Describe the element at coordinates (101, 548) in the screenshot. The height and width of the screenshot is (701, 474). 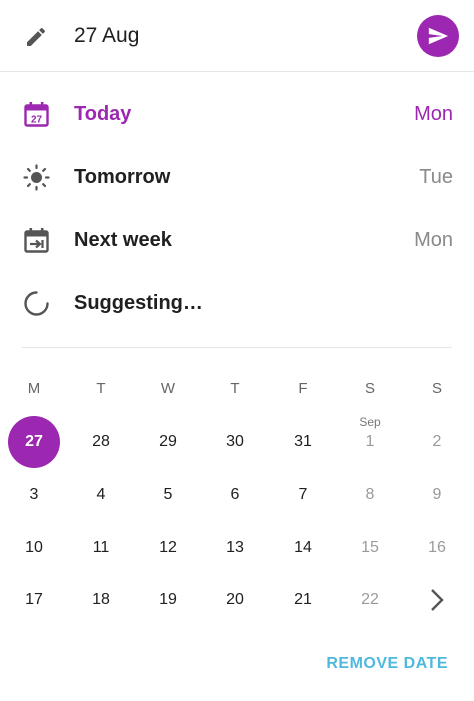
I see `day-cell: 11` at that location.